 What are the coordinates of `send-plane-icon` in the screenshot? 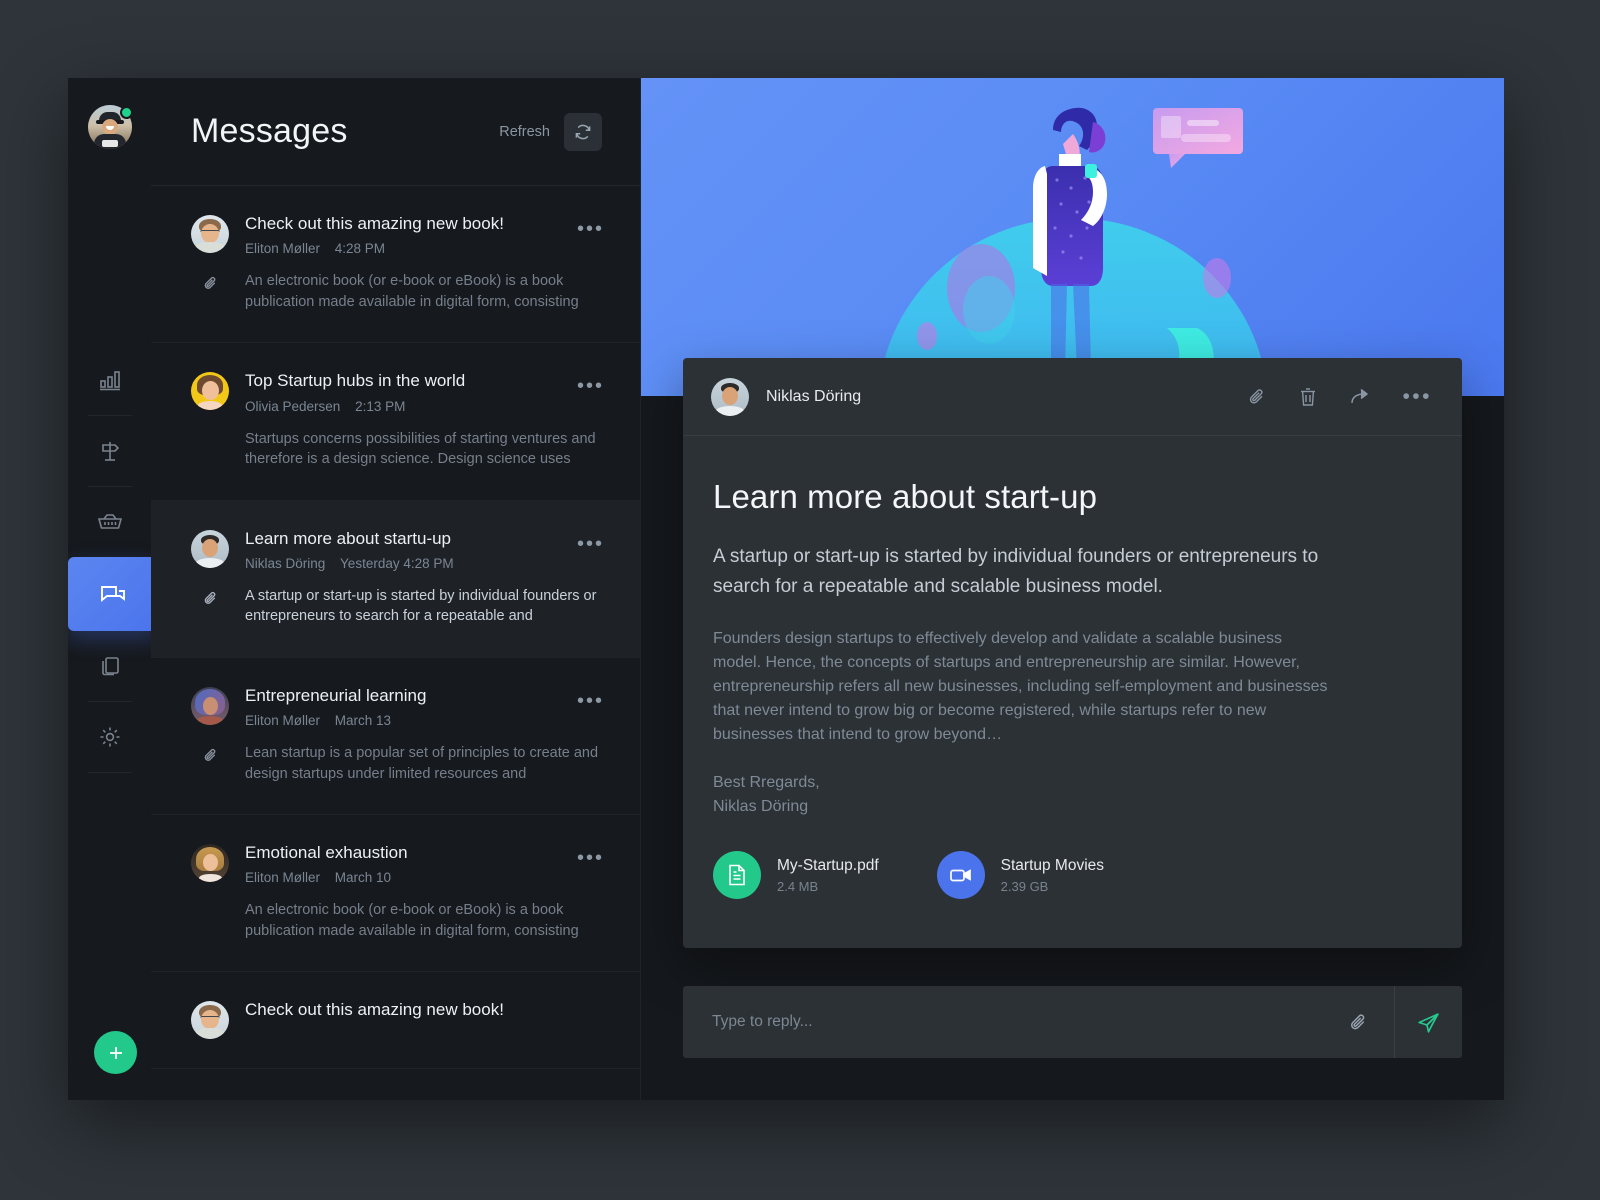 It's located at (1428, 1022).